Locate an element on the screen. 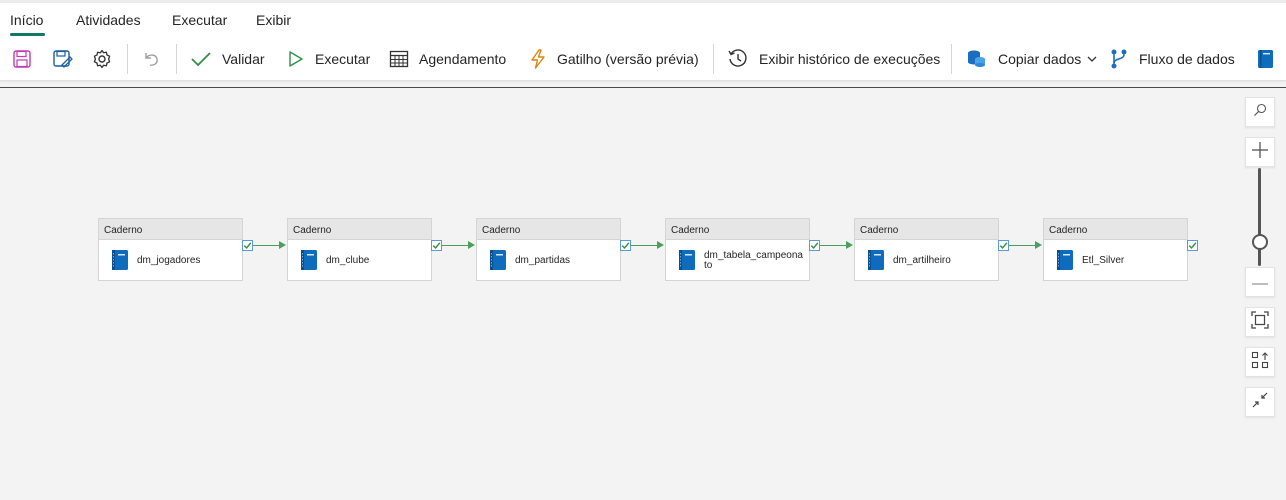 This screenshot has height=500, width=1286. activity-node: Caderno dm_clube is located at coordinates (359, 249).